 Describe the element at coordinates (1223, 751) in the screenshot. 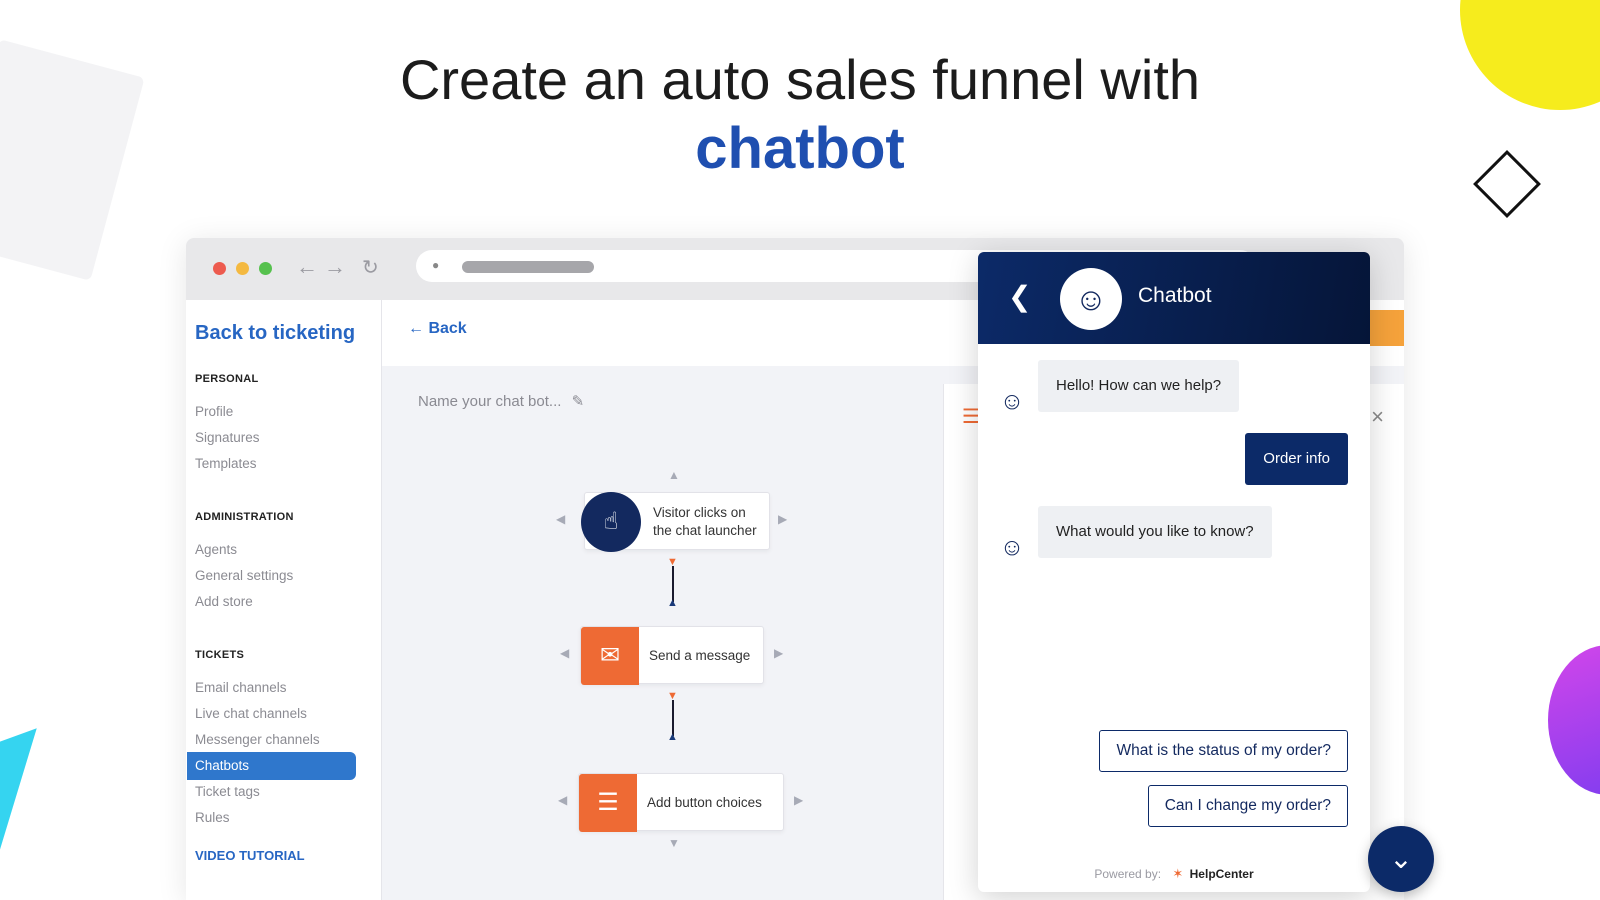

I see `choice-button-order-status: What is the status of my order?` at that location.